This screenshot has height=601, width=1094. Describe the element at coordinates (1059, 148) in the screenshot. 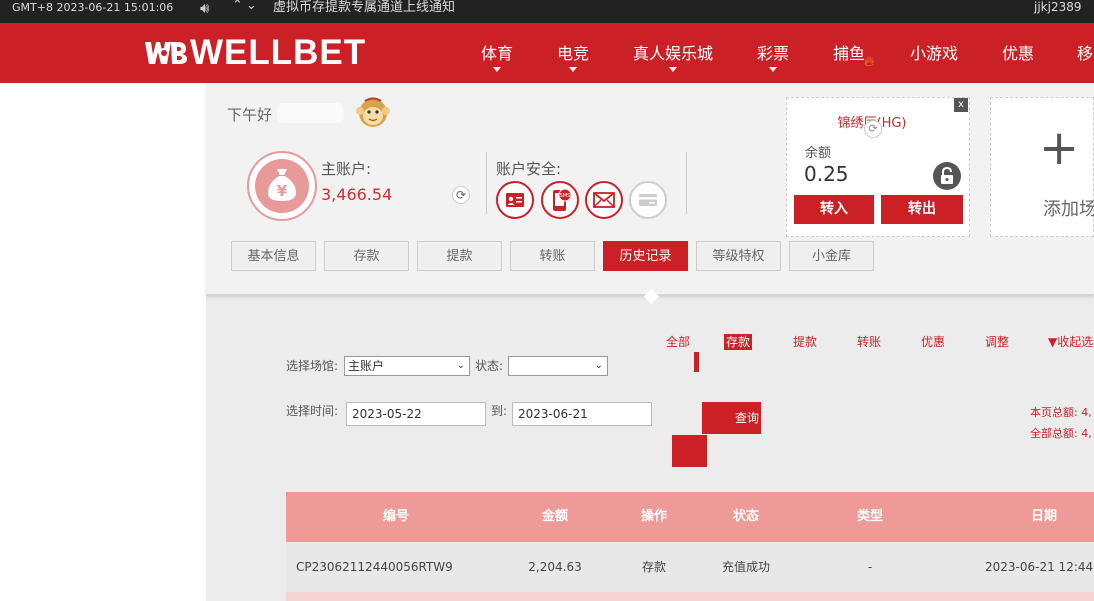

I see `plus-icon: +` at that location.